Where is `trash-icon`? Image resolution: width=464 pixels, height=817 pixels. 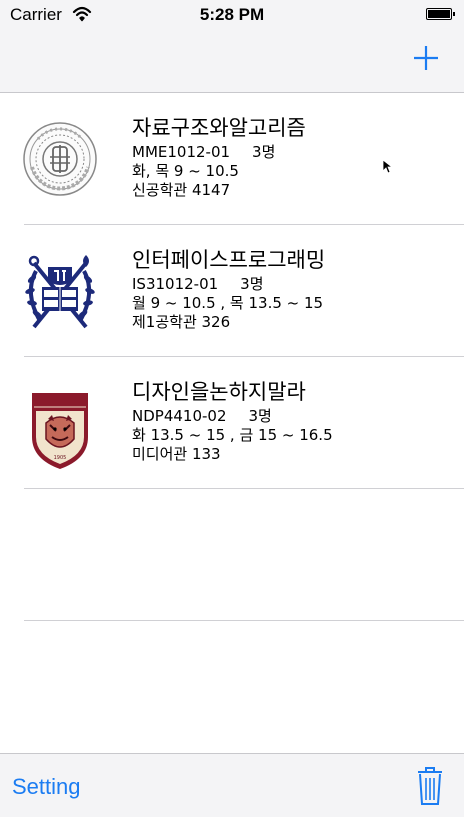 trash-icon is located at coordinates (430, 786).